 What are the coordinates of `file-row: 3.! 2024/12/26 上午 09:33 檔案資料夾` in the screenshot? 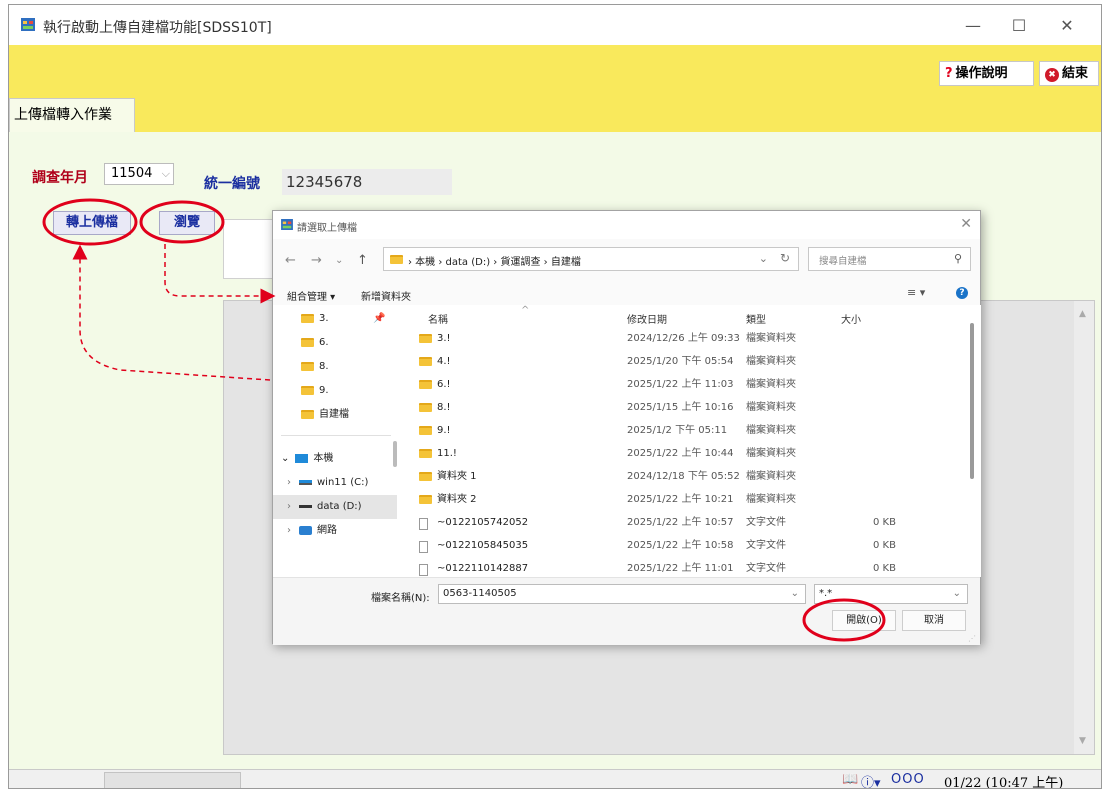 It's located at (684, 338).